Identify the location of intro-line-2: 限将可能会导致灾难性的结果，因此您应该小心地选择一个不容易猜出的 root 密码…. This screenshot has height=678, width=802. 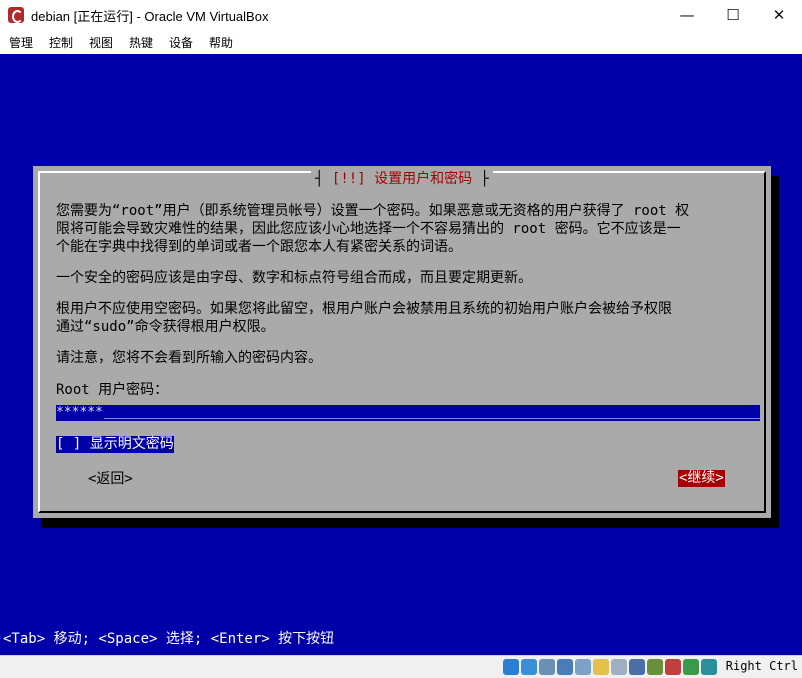
(368, 229).